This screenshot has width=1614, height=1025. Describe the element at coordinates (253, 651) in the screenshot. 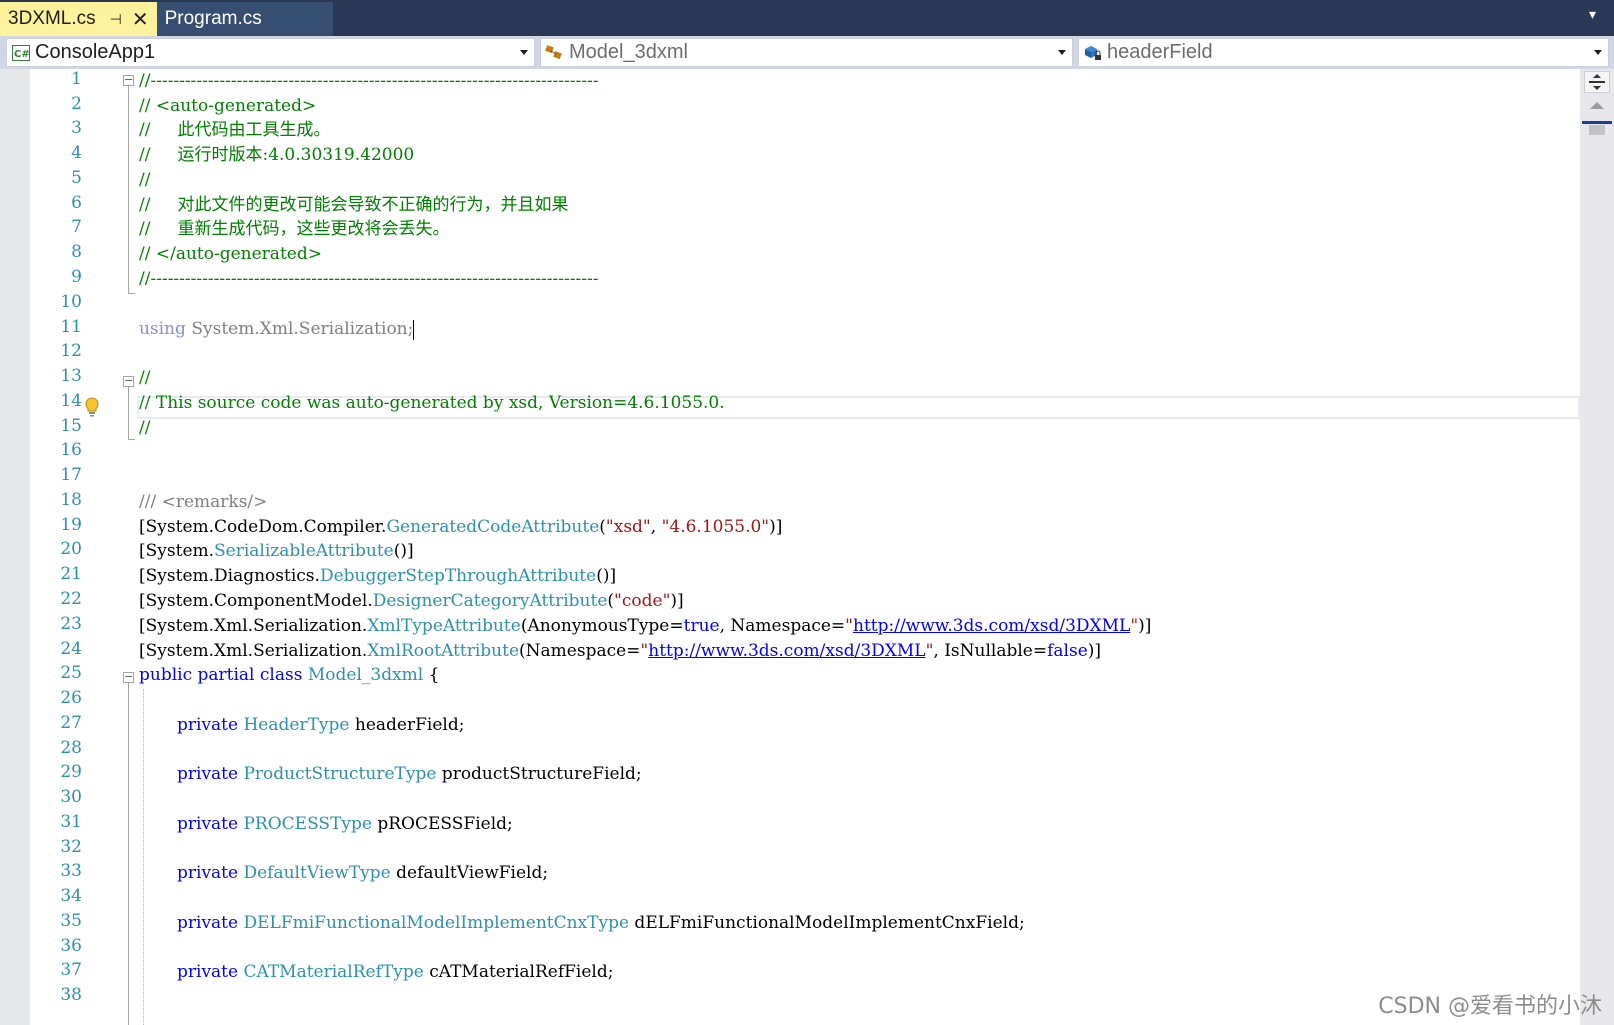

I see `code-token: [System.Xml.Serialization.` at that location.